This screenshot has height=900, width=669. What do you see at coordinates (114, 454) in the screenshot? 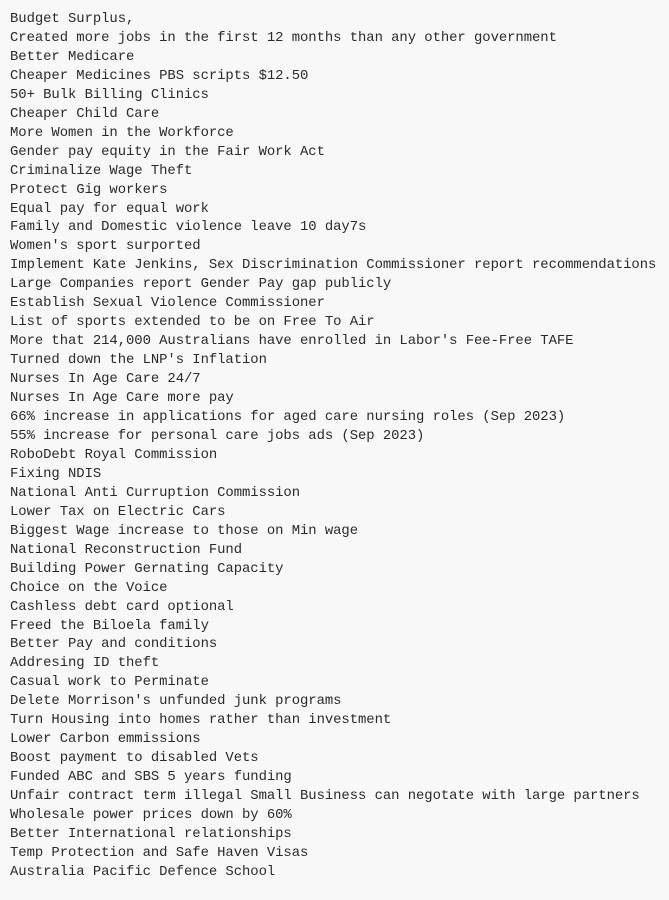
I see `list-item: RoboDebt Royal Commission` at bounding box center [114, 454].